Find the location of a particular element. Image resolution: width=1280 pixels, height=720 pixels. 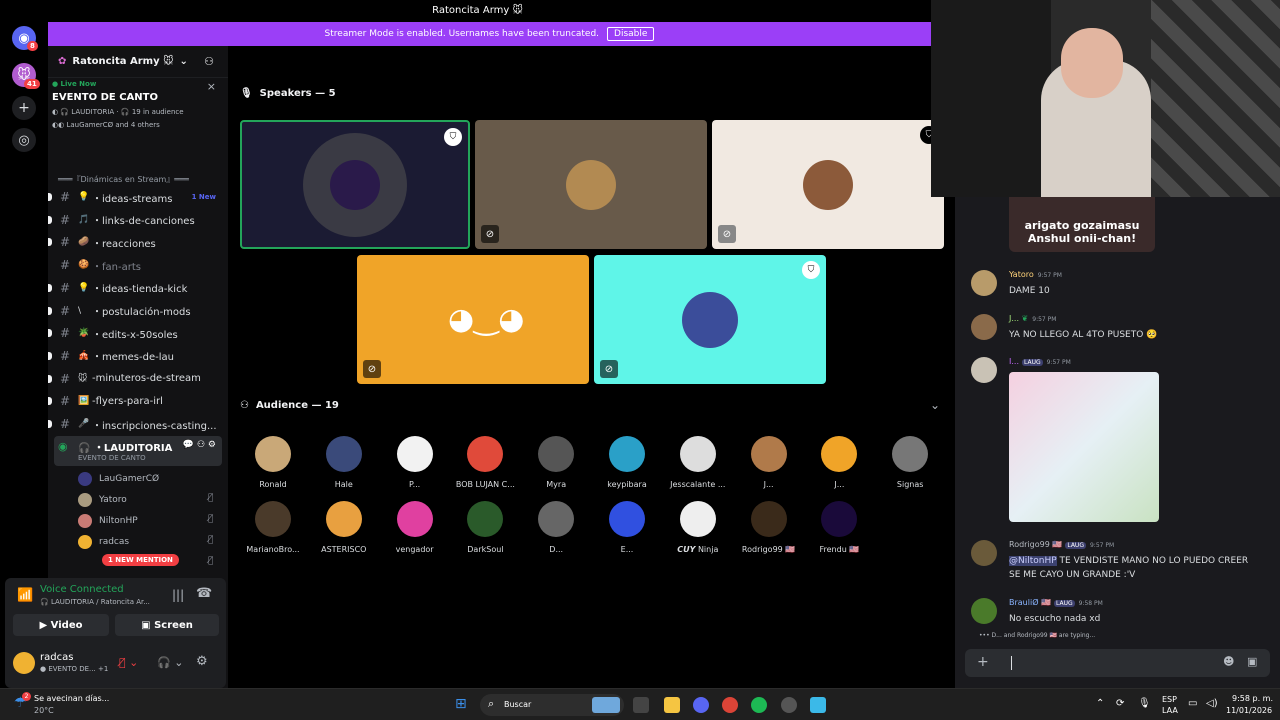

network-icon: ▭ is located at coordinates (1192, 703).